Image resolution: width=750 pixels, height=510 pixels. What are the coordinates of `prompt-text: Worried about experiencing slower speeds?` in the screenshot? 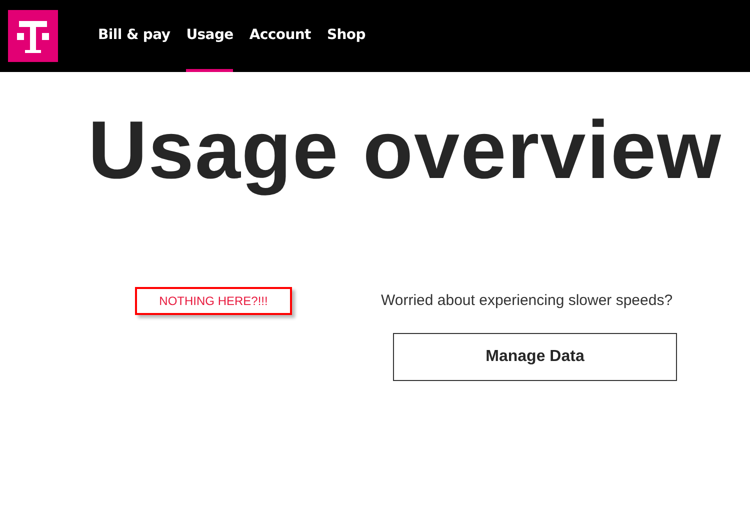 It's located at (527, 300).